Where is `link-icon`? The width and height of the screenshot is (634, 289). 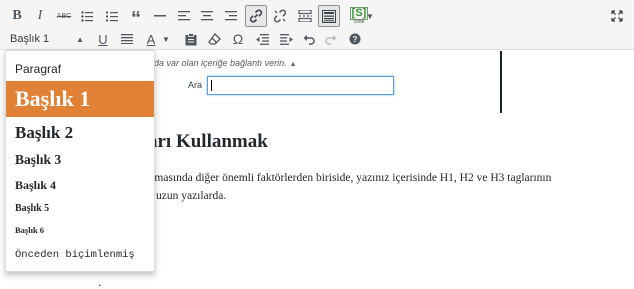
link-icon is located at coordinates (256, 16).